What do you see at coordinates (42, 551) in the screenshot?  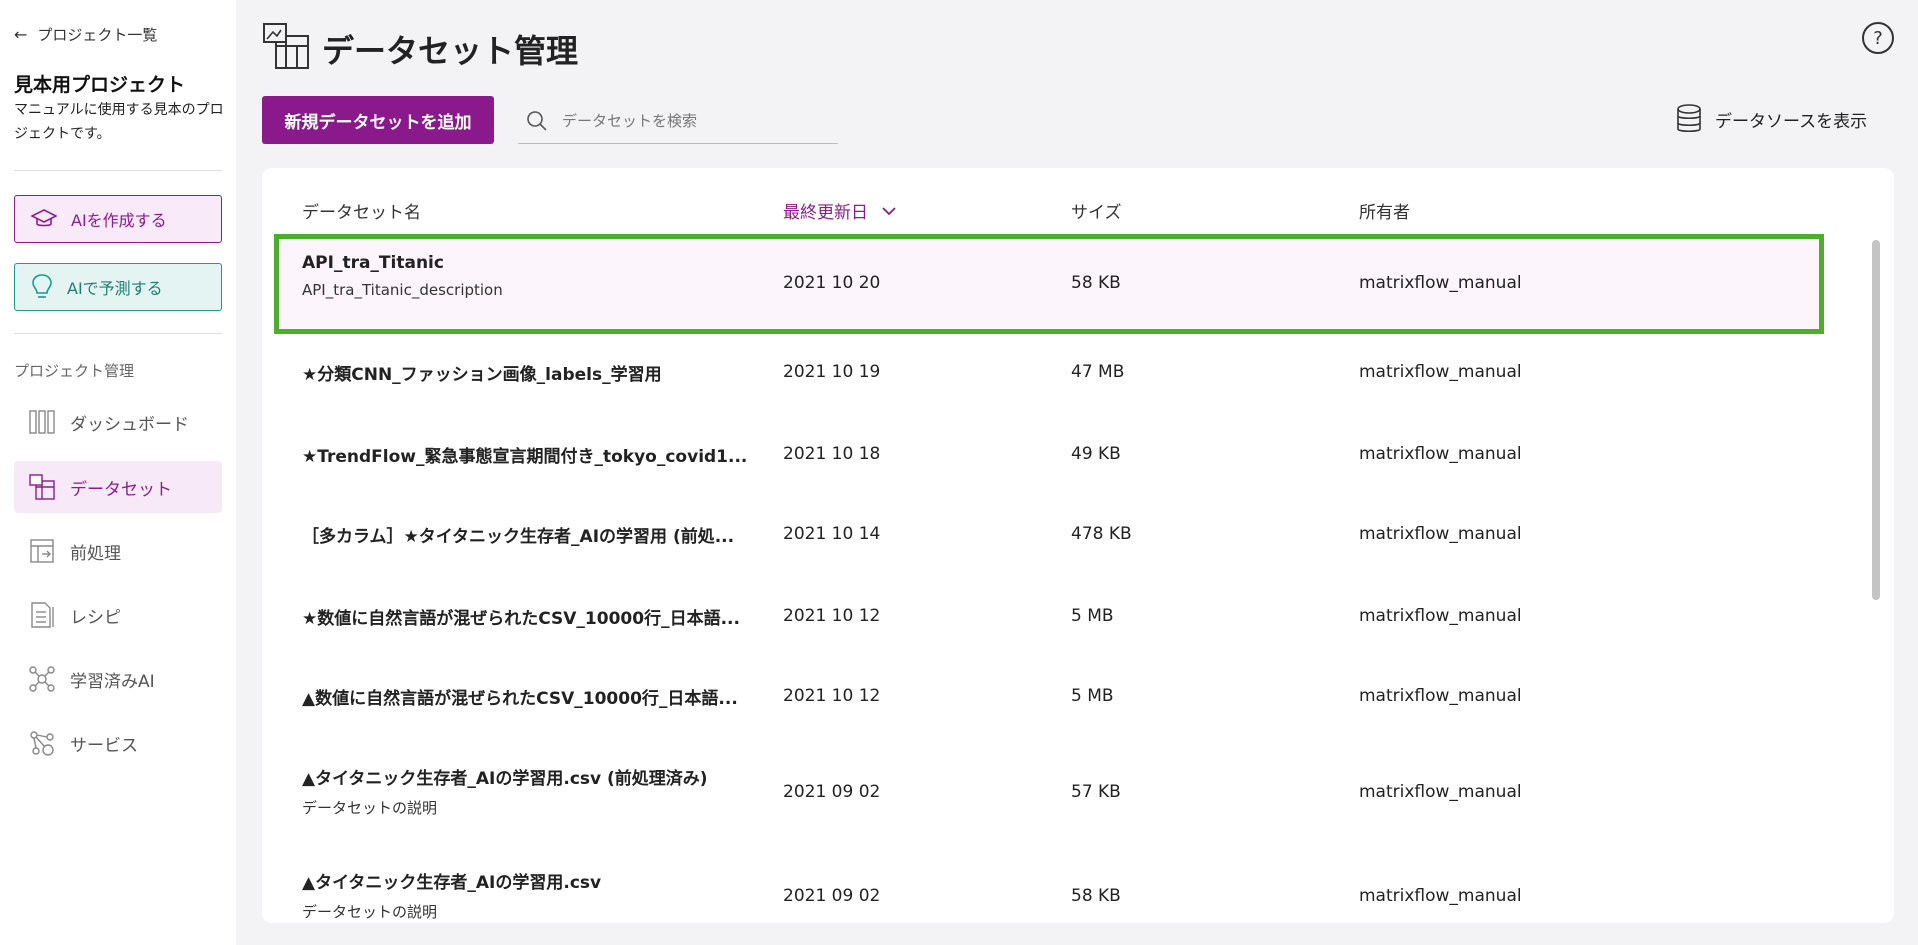 I see `preprocess-icon` at bounding box center [42, 551].